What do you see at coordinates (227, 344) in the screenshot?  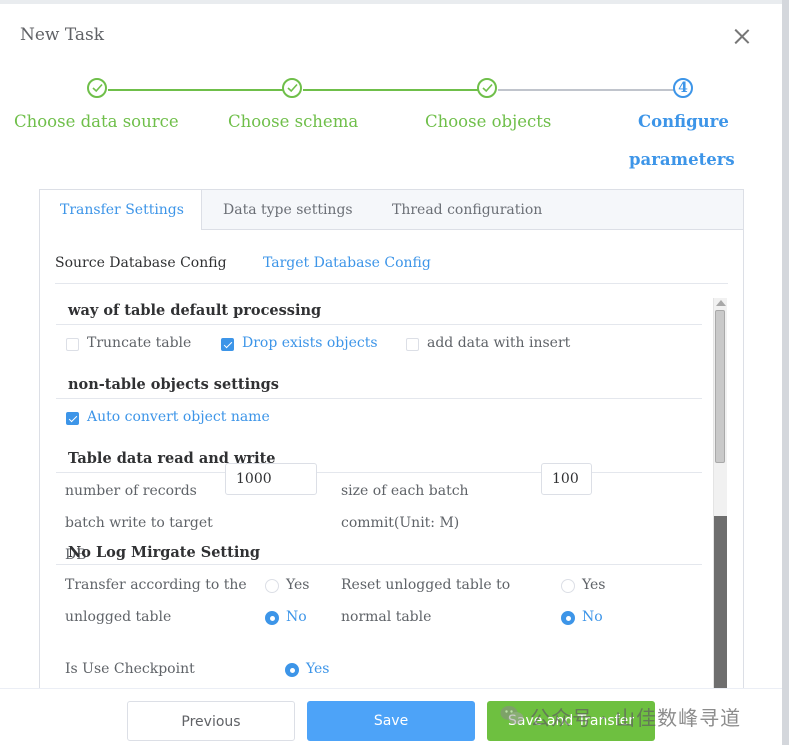 I see `drop-exists-objects-checkbox` at bounding box center [227, 344].